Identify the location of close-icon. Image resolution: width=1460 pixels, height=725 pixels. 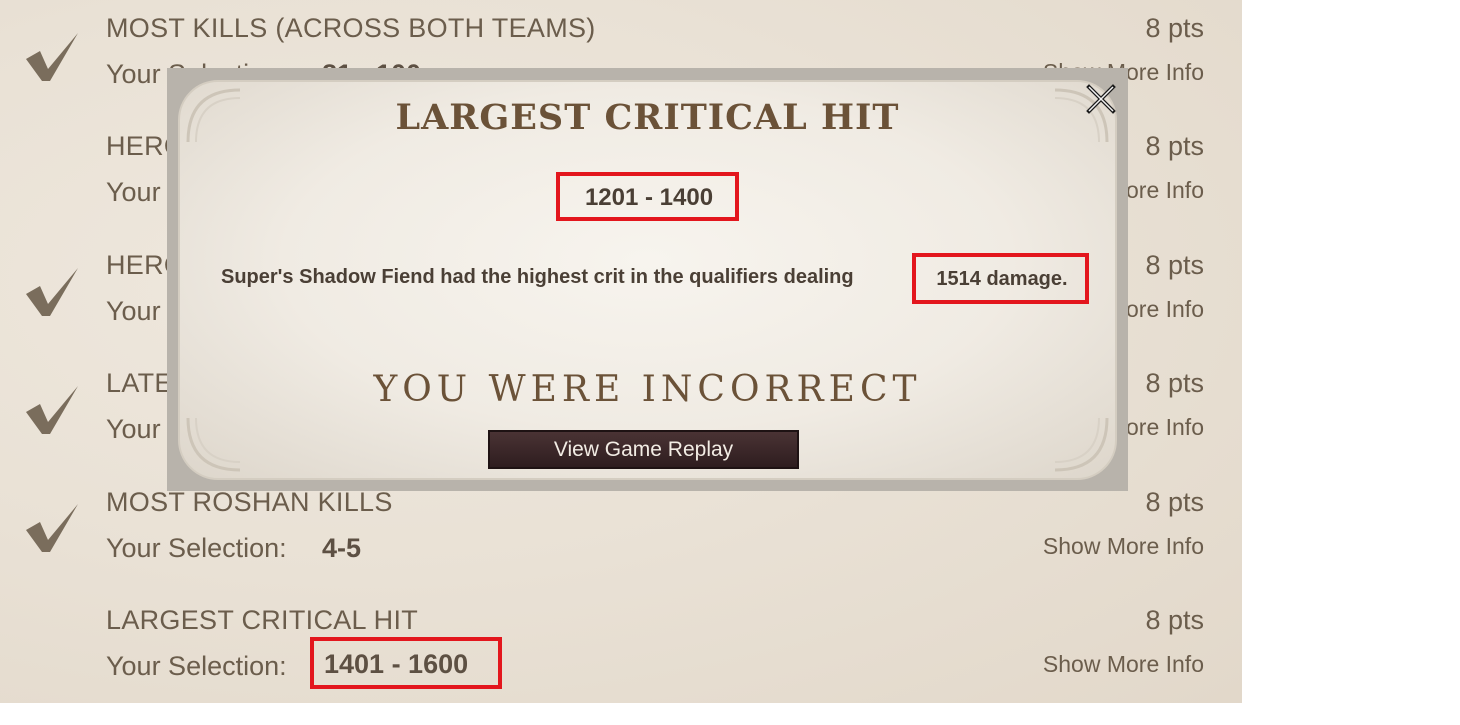
(1101, 99).